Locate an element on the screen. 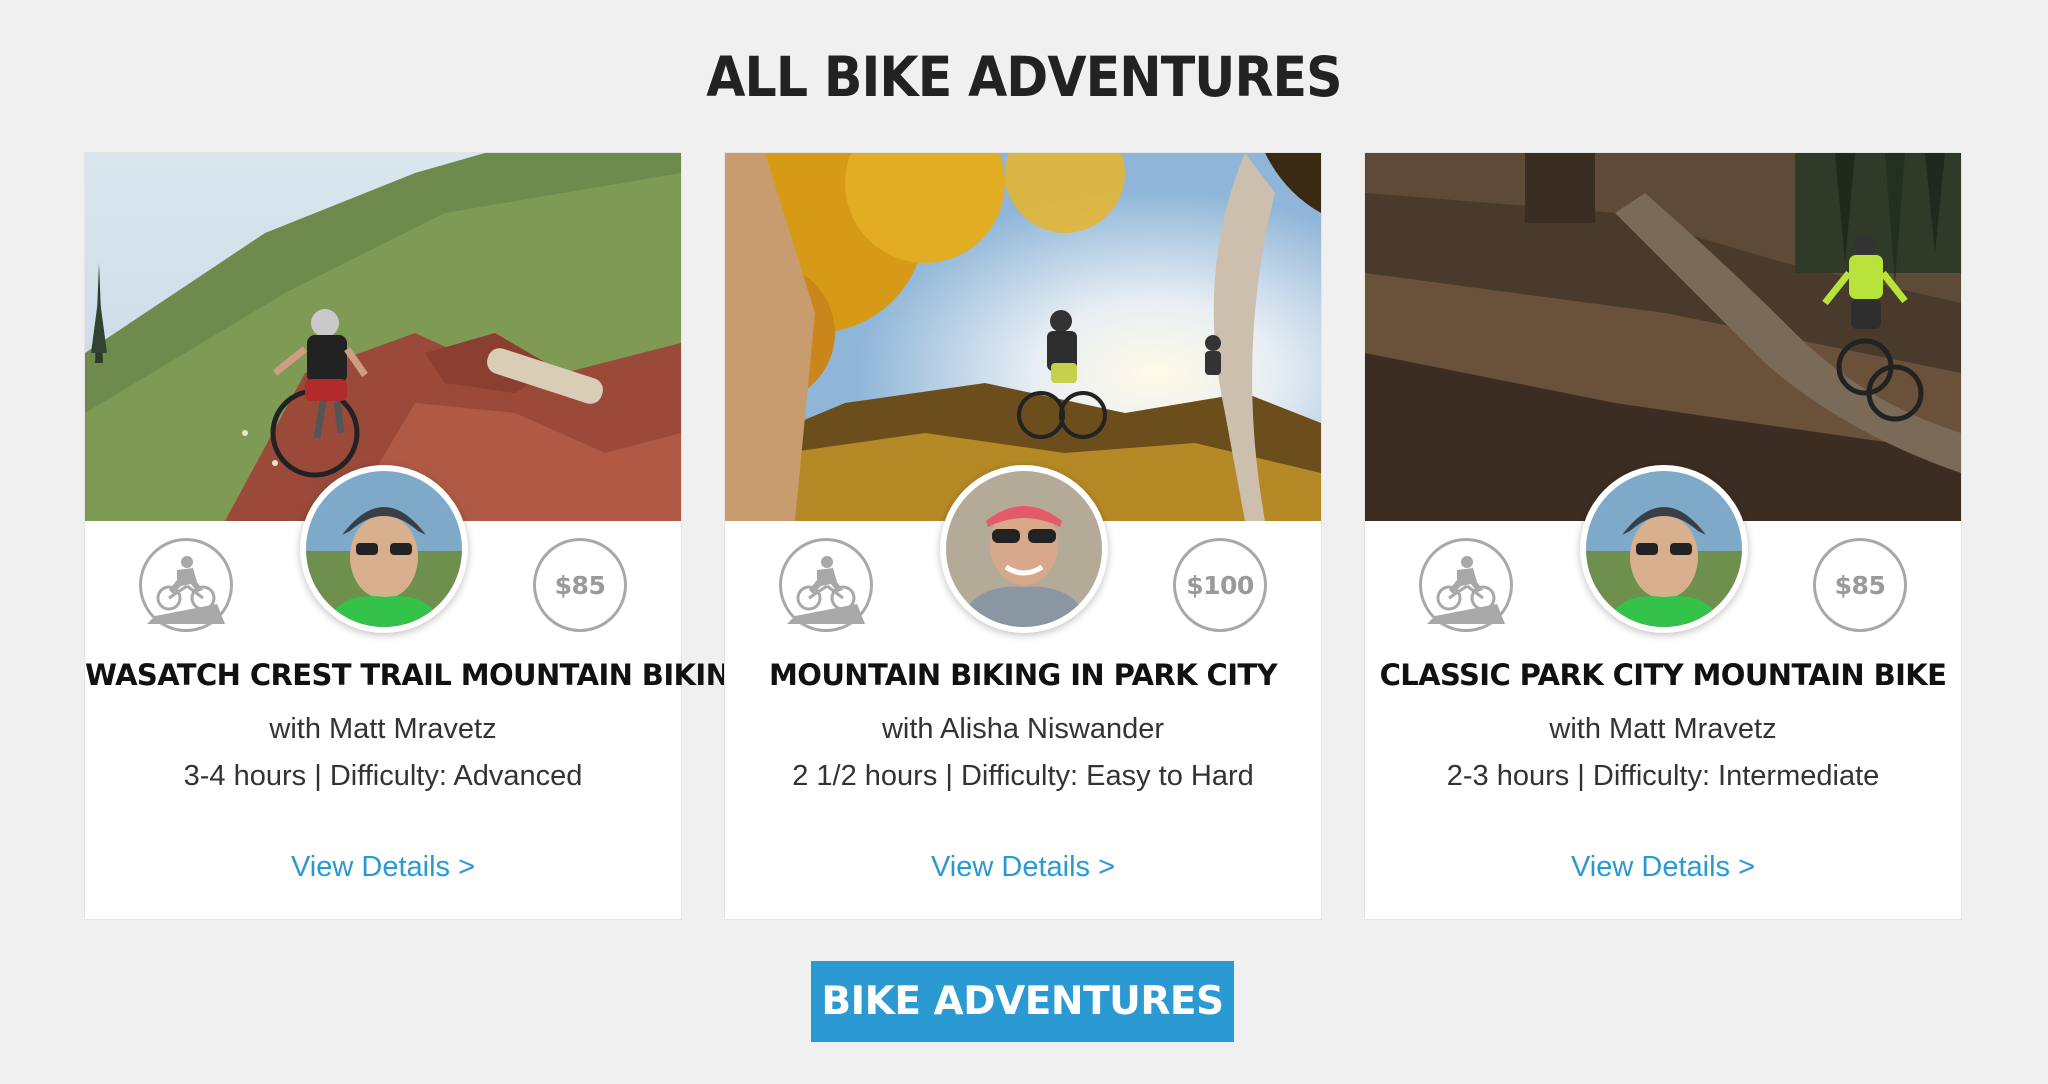  bike-adventures-button: BIKE ADVENTURES is located at coordinates (1022, 1001).